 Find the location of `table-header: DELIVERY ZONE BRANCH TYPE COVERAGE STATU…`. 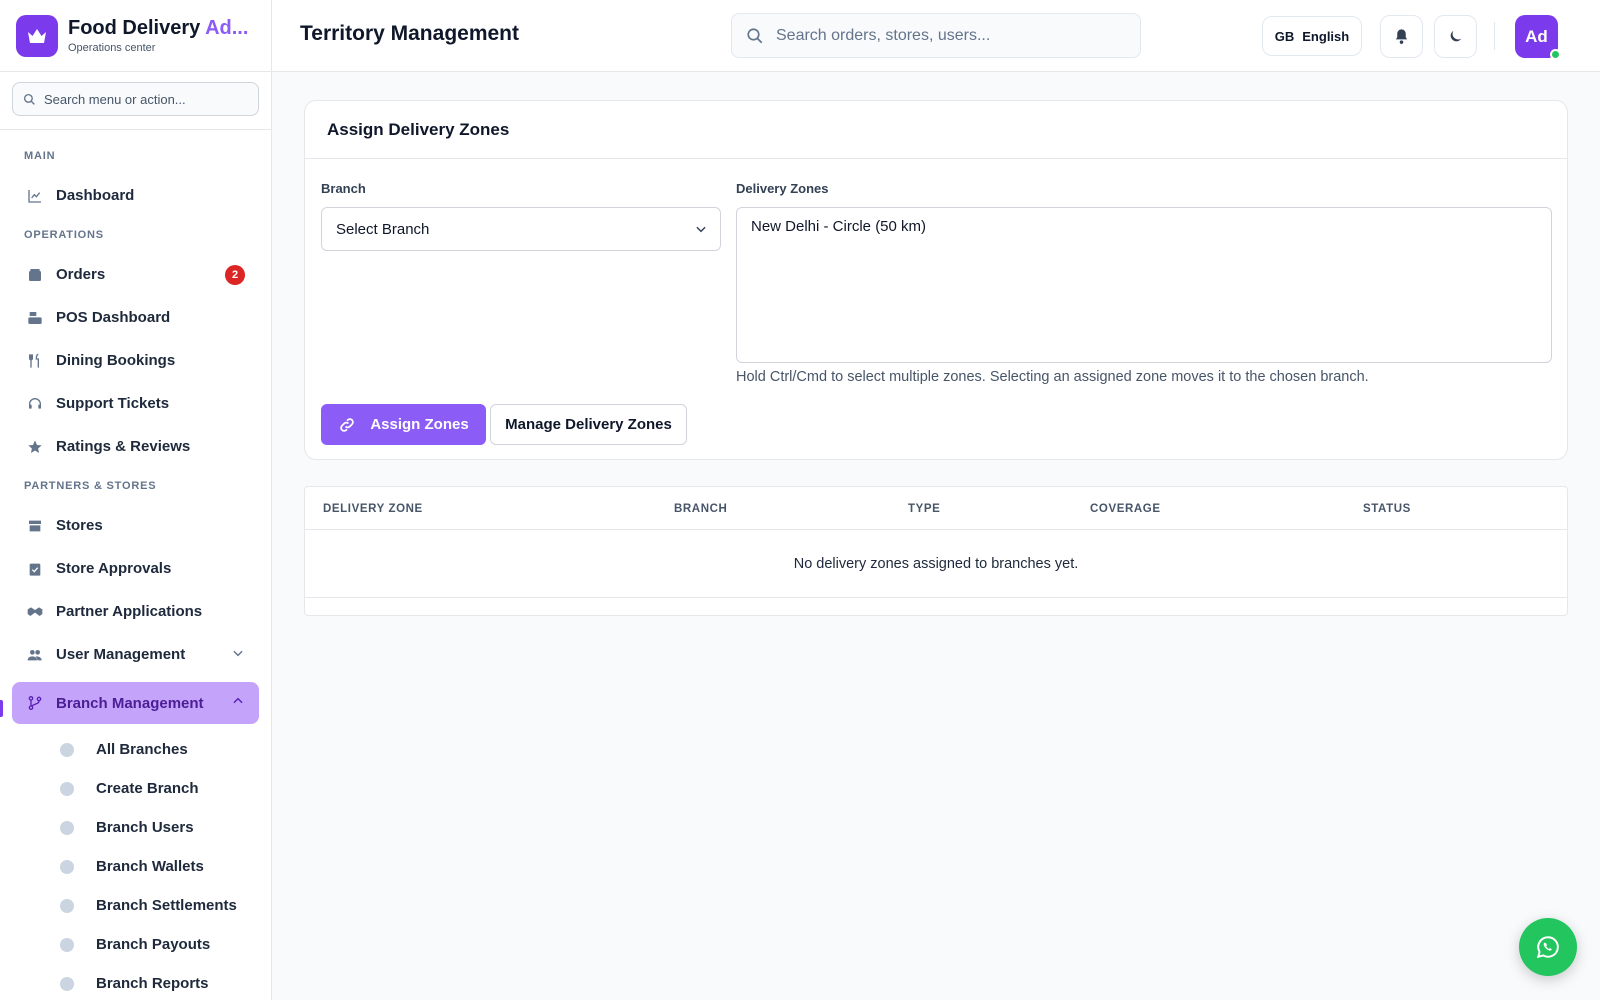

table-header: DELIVERY ZONE BRANCH TYPE COVERAGE STATU… is located at coordinates (936, 508).